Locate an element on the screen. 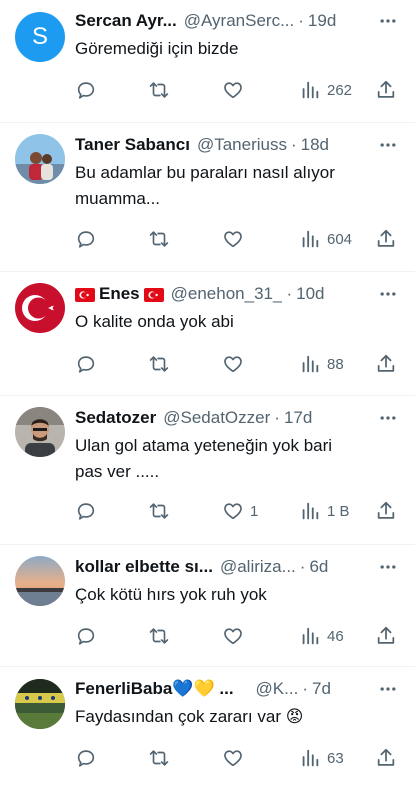  tweet-text: Göremediği için bizde is located at coordinates (157, 48).